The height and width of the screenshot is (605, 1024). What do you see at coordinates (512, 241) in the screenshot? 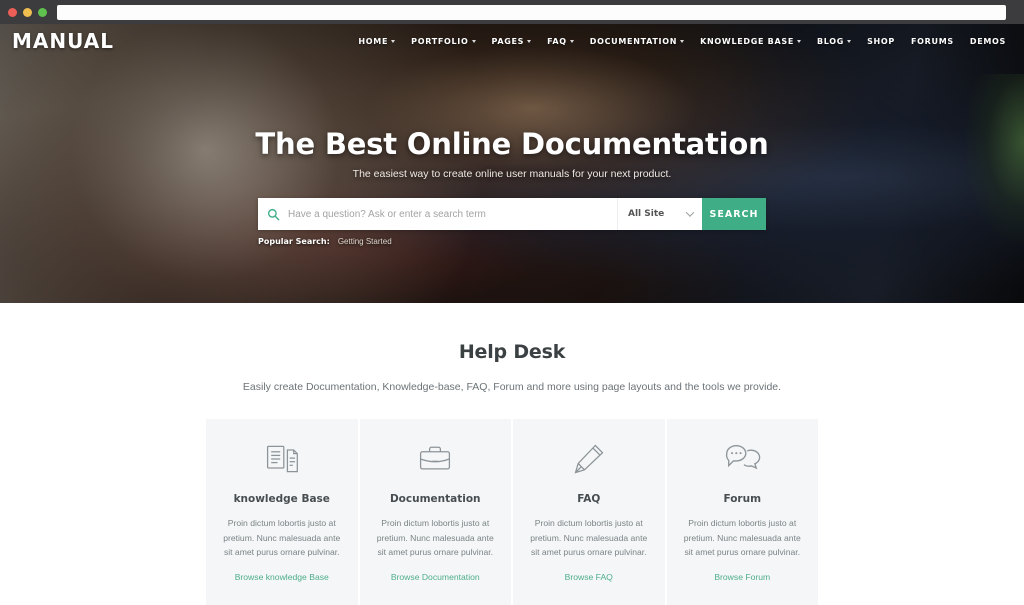
I see `popular-search: Popular Search: Getting Started` at bounding box center [512, 241].